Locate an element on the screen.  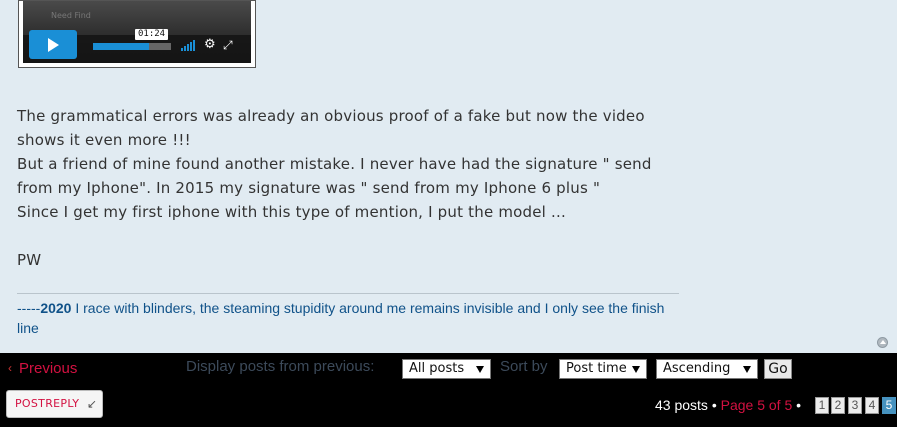
video-watermark: Need Find is located at coordinates (71, 15).